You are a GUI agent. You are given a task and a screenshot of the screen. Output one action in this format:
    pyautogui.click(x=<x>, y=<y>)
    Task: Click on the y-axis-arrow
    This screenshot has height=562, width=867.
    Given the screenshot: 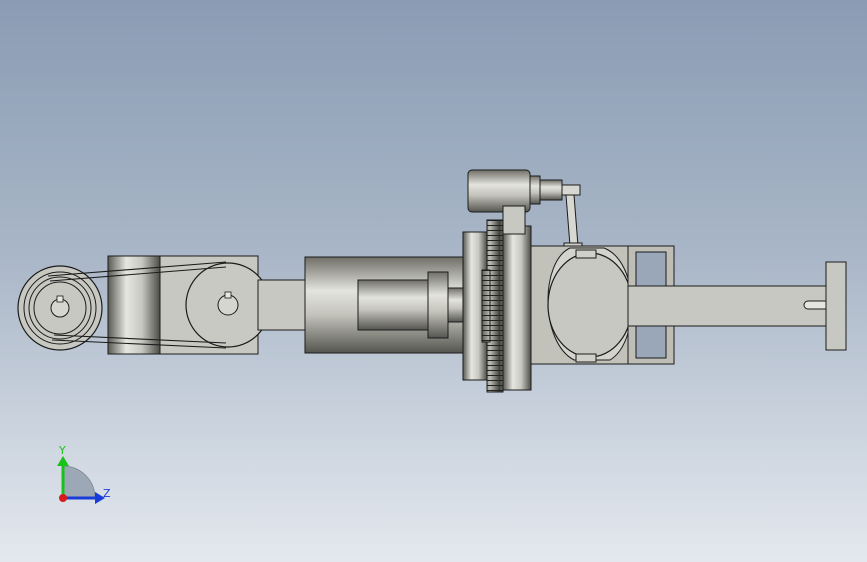 What is the action you would take?
    pyautogui.click(x=63, y=461)
    